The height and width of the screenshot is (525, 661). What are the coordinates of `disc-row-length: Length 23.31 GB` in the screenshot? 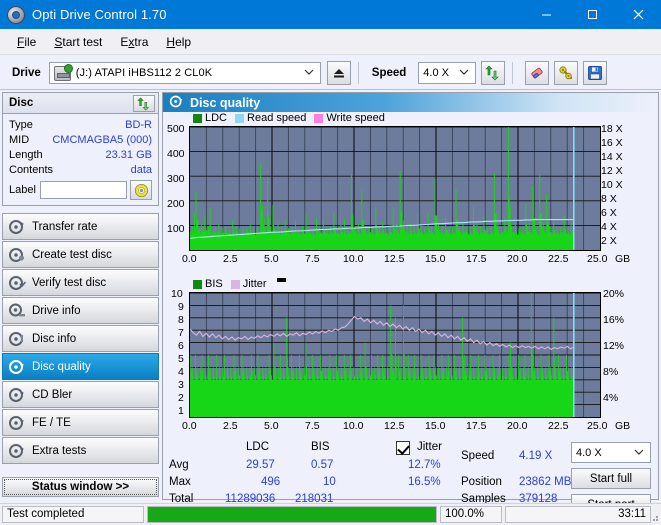 It's located at (80, 154).